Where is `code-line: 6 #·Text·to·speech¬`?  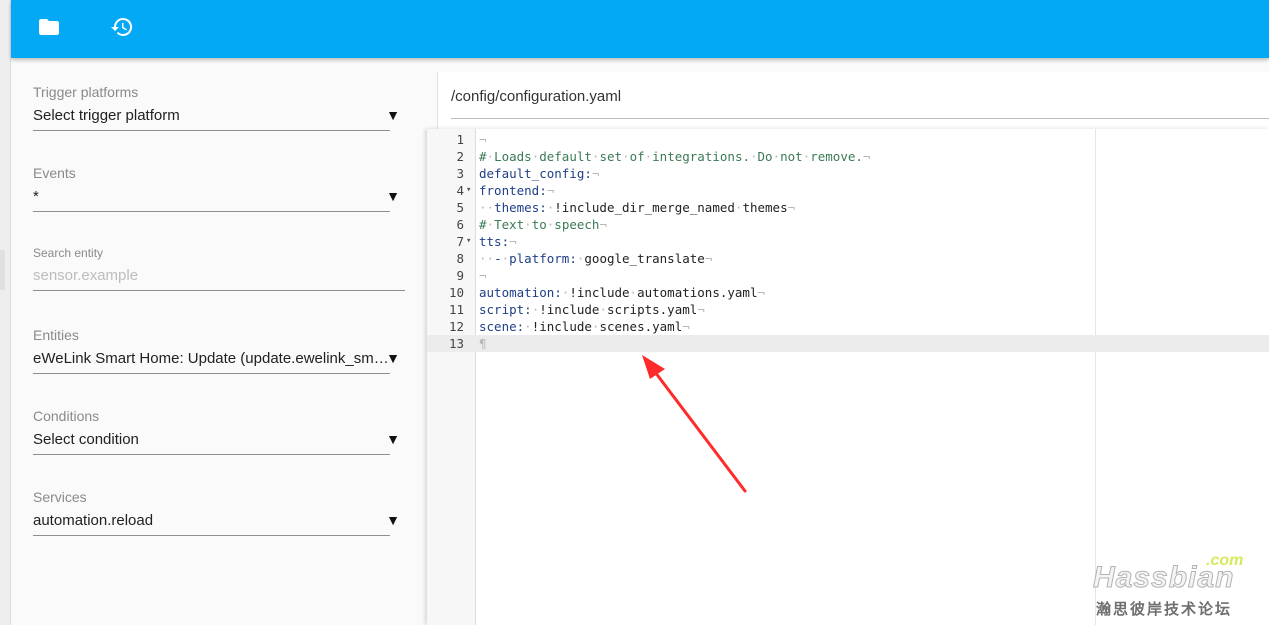
code-line: 6 #·Text·to·speech¬ is located at coordinates (848, 224).